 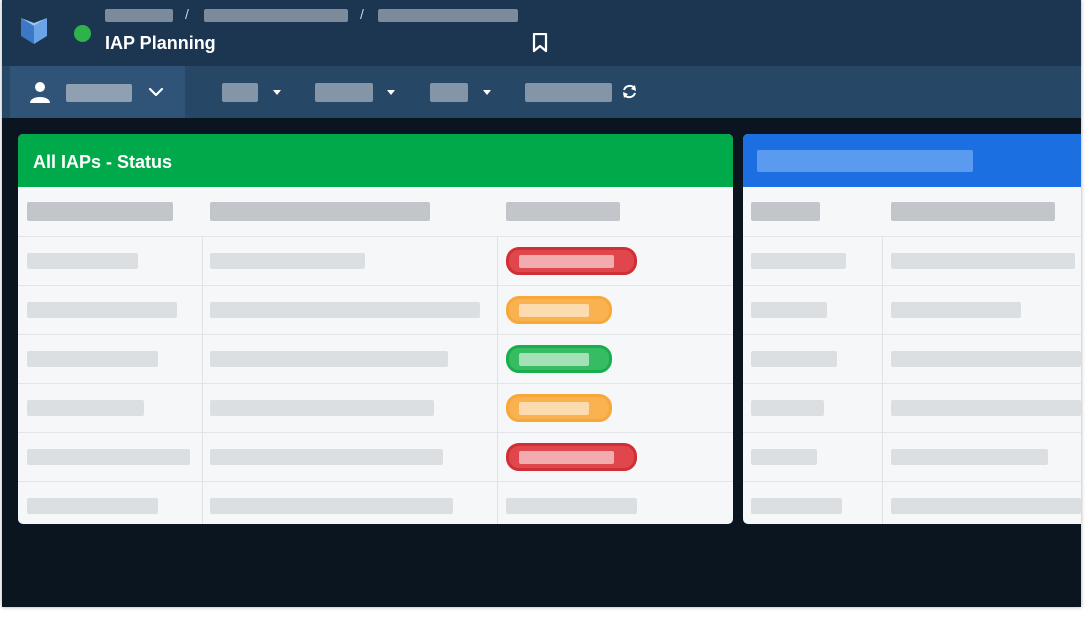 I want to click on toolbar, so click(x=541, y=92).